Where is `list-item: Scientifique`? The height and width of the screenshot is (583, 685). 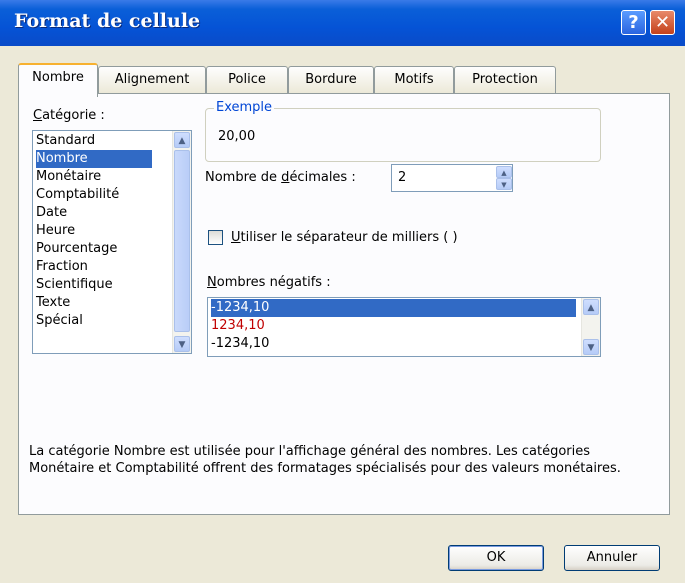 list-item: Scientifique is located at coordinates (74, 285).